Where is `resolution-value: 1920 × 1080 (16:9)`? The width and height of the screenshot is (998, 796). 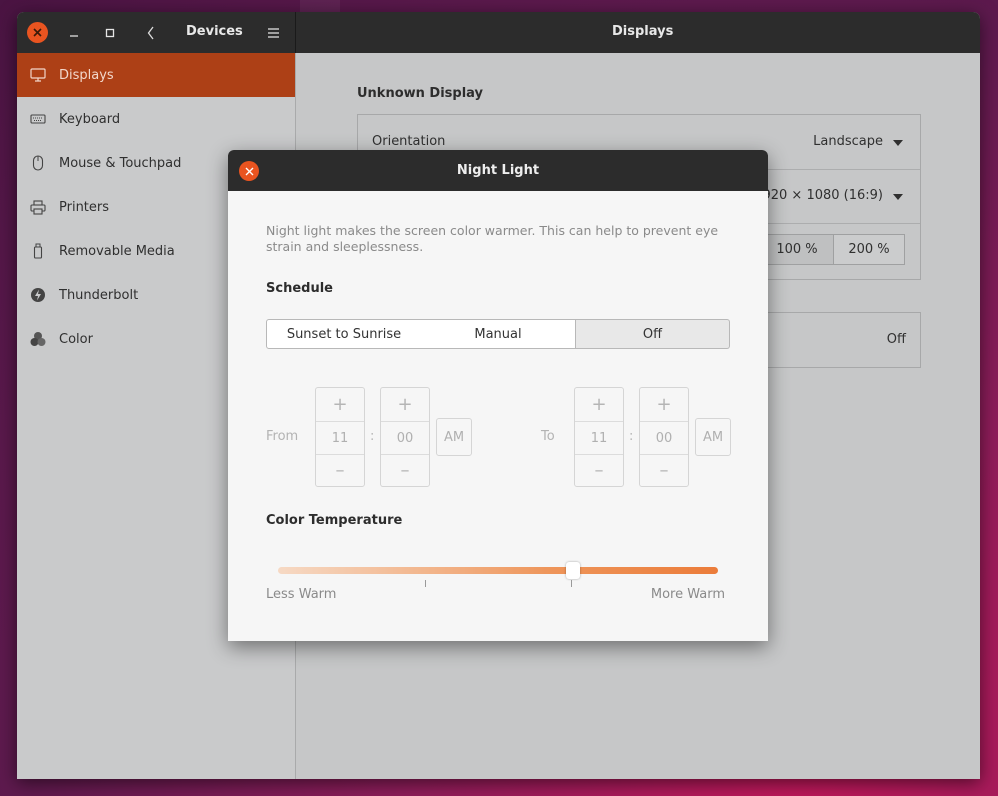 resolution-value: 1920 × 1080 (16:9) is located at coordinates (818, 195).